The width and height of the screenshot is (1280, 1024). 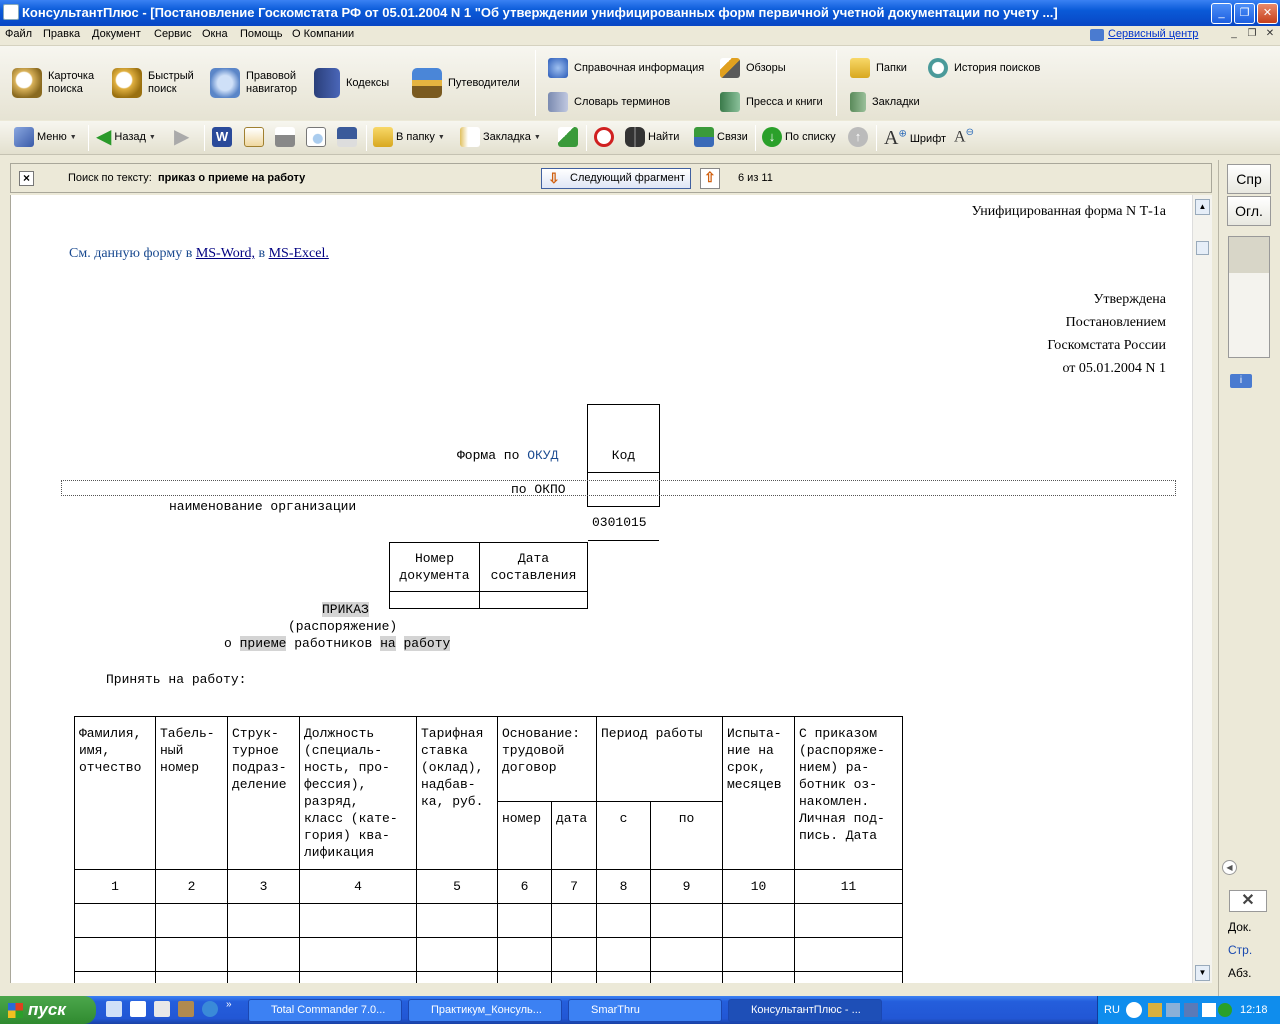 I want to click on language-indicator: RU, so click(x=1112, y=1010).